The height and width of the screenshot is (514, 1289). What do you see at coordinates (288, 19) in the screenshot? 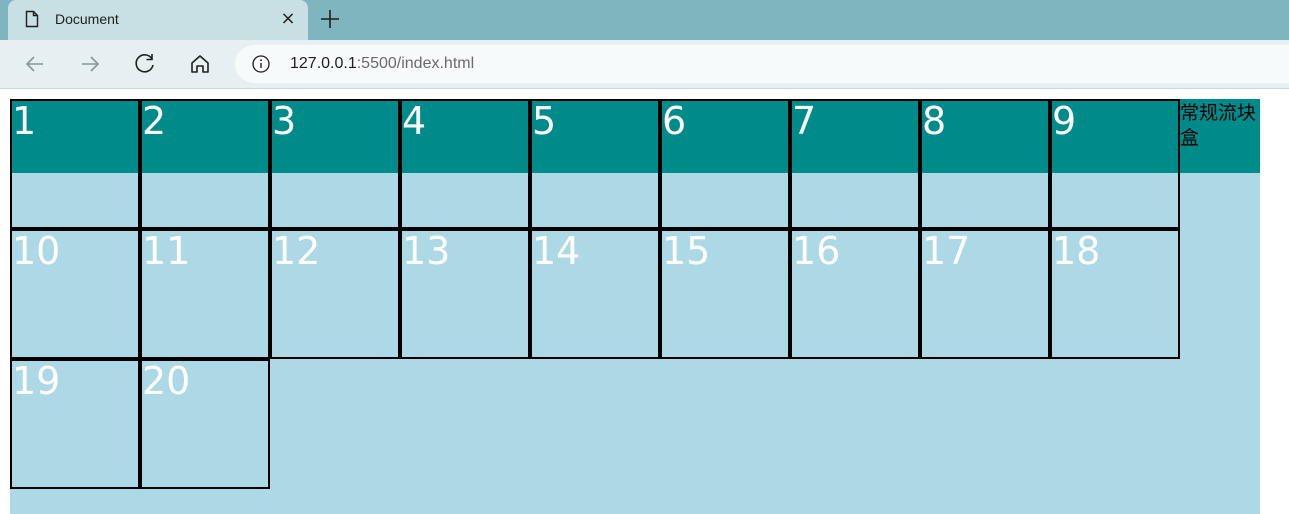
I see `close-icon: ×` at bounding box center [288, 19].